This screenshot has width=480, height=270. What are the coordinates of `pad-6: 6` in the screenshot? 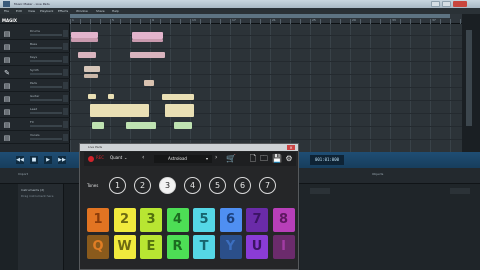 It's located at (230, 220).